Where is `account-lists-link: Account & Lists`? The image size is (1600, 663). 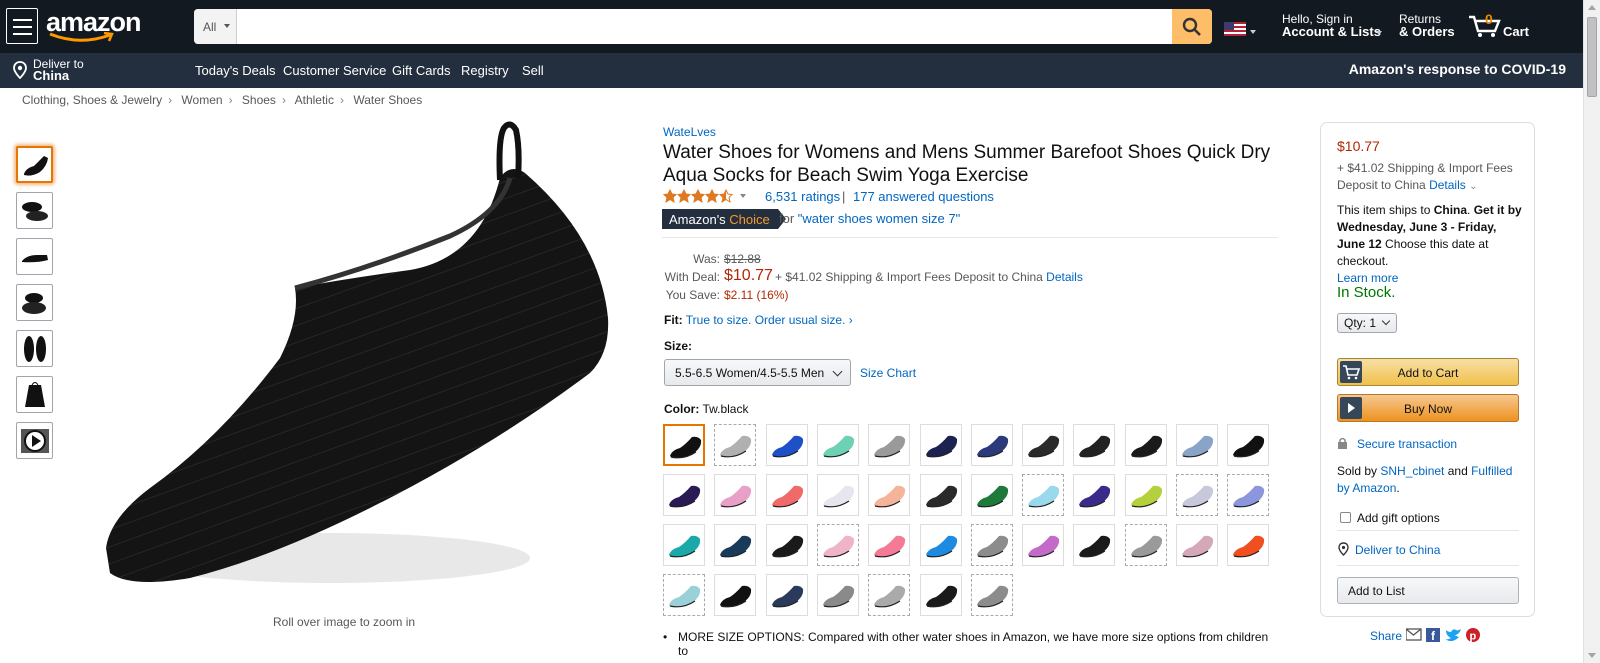 account-lists-link: Account & Lists is located at coordinates (1331, 31).